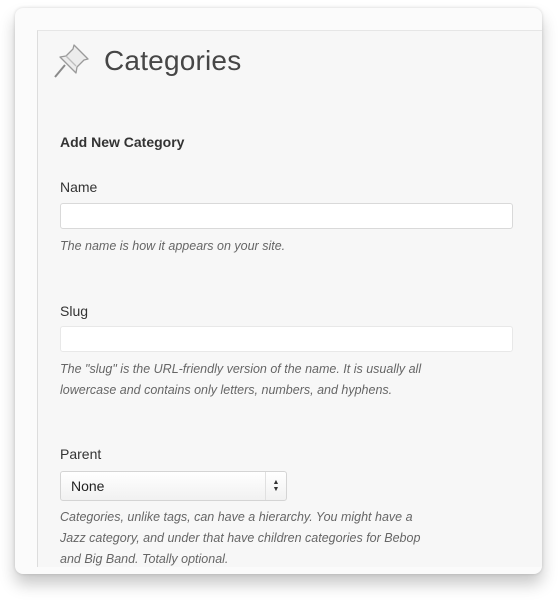  What do you see at coordinates (173, 486) in the screenshot?
I see `parent-select: None ▲ ▼` at bounding box center [173, 486].